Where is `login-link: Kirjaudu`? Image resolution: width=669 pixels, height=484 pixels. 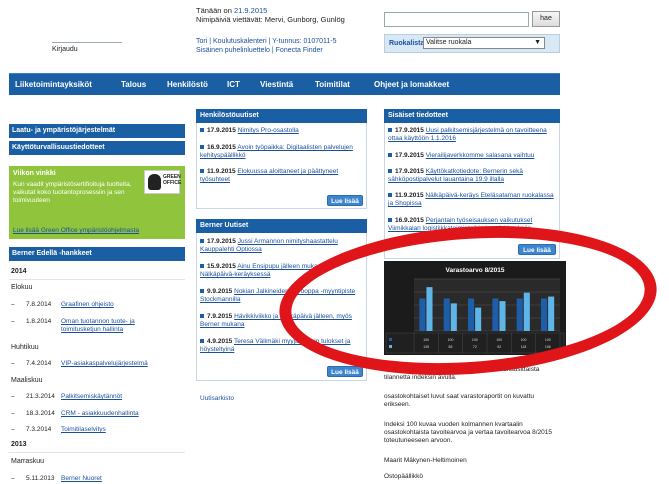
login-link: Kirjaudu is located at coordinates (87, 49).